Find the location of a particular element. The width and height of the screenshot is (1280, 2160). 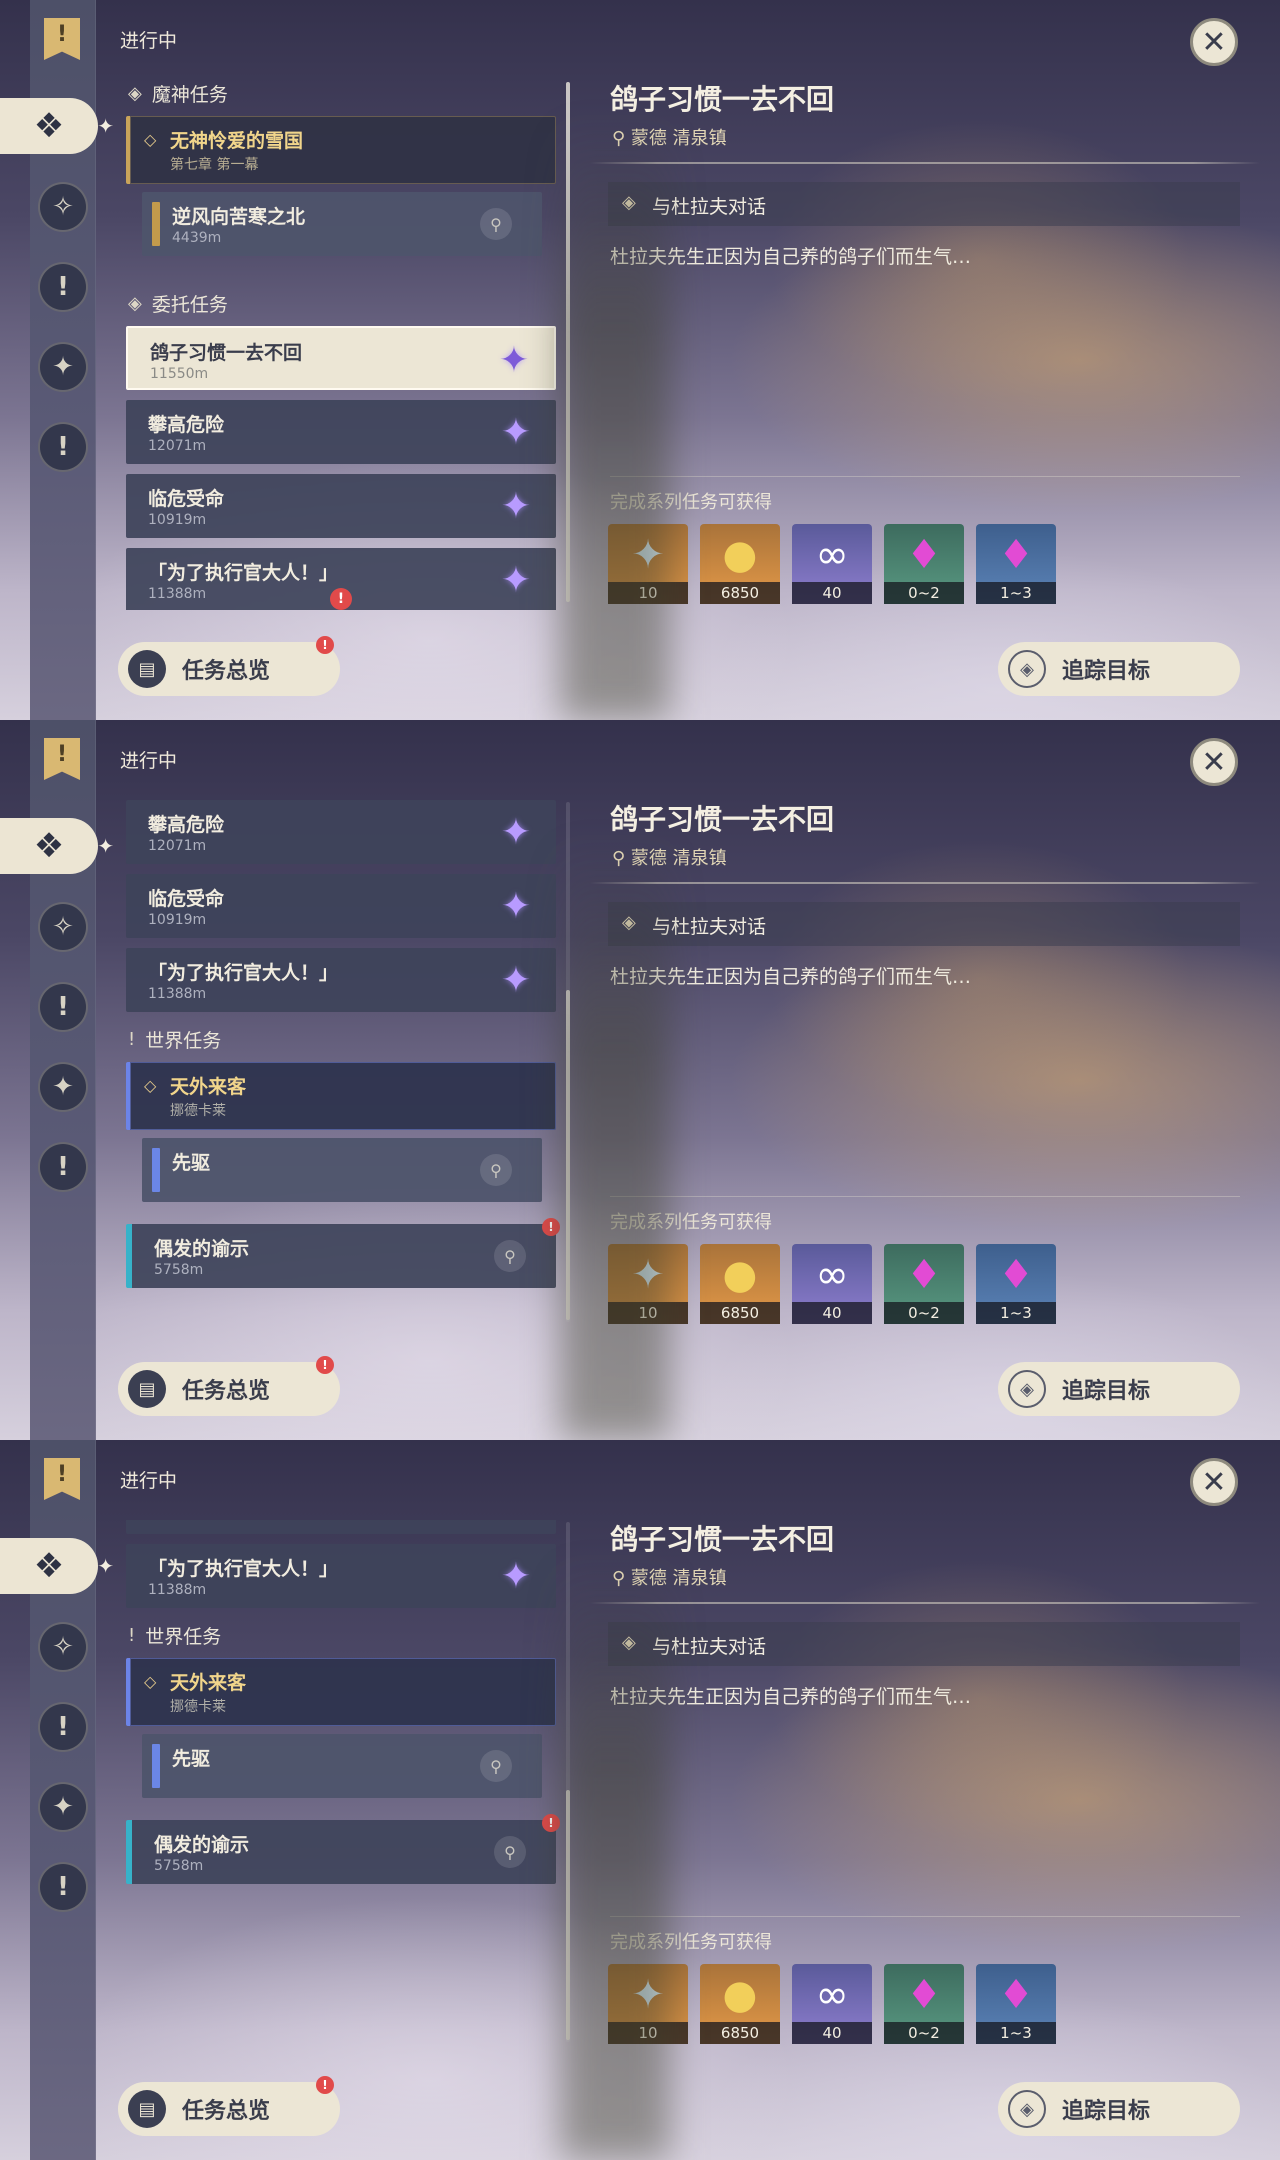

quest-distance: 10919m is located at coordinates (177, 920).